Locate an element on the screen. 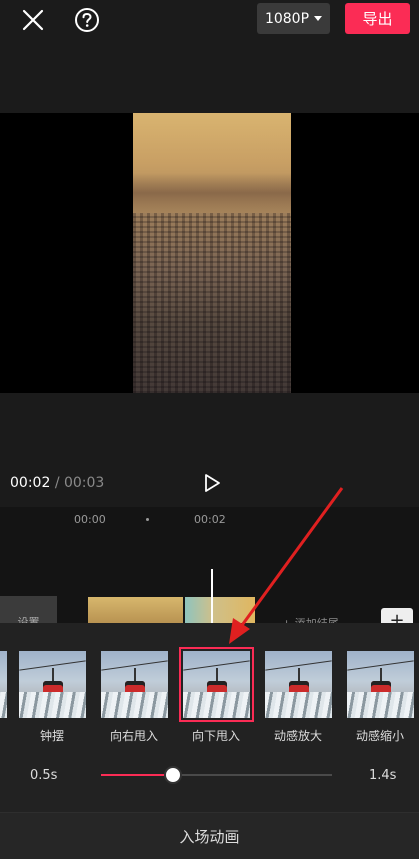 The image size is (419, 859). help-icon is located at coordinates (87, 20).